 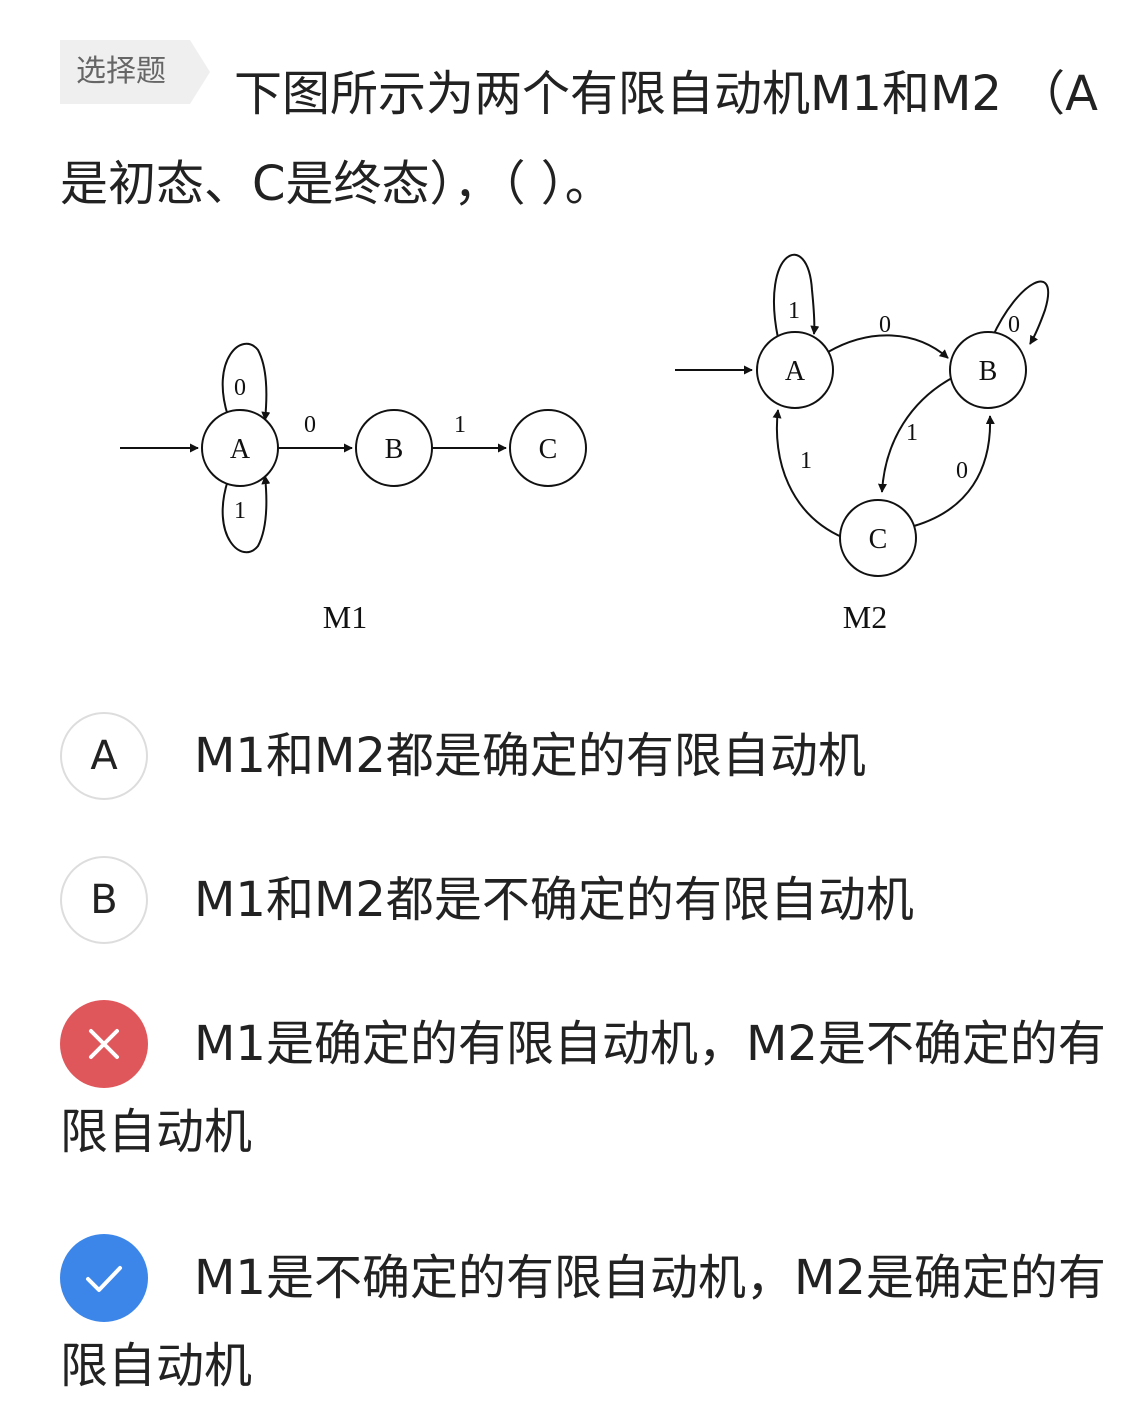 I want to click on check-icon, so click(x=104, y=1279).